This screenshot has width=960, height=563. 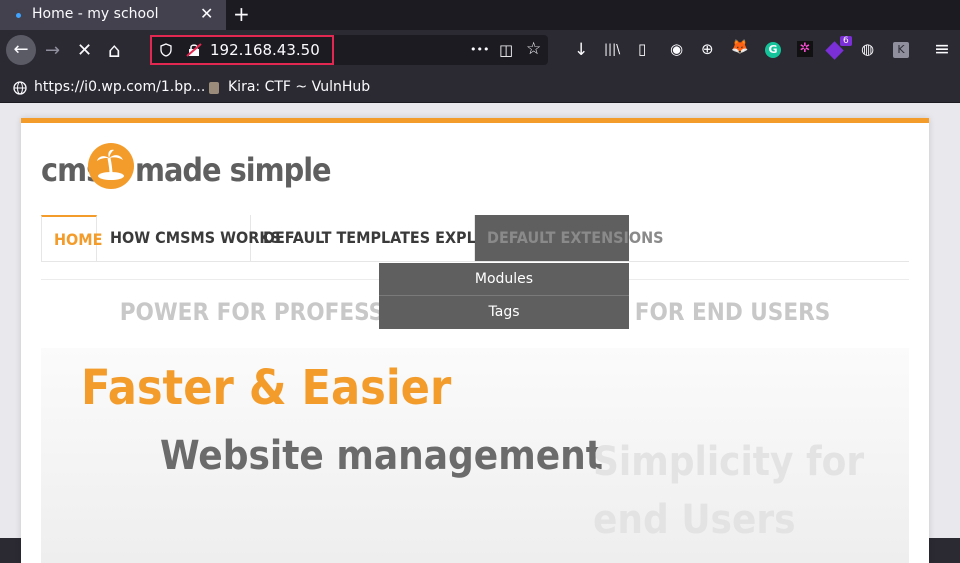 What do you see at coordinates (480, 15) in the screenshot?
I see `tab-strip: Home - my school ✕ +` at bounding box center [480, 15].